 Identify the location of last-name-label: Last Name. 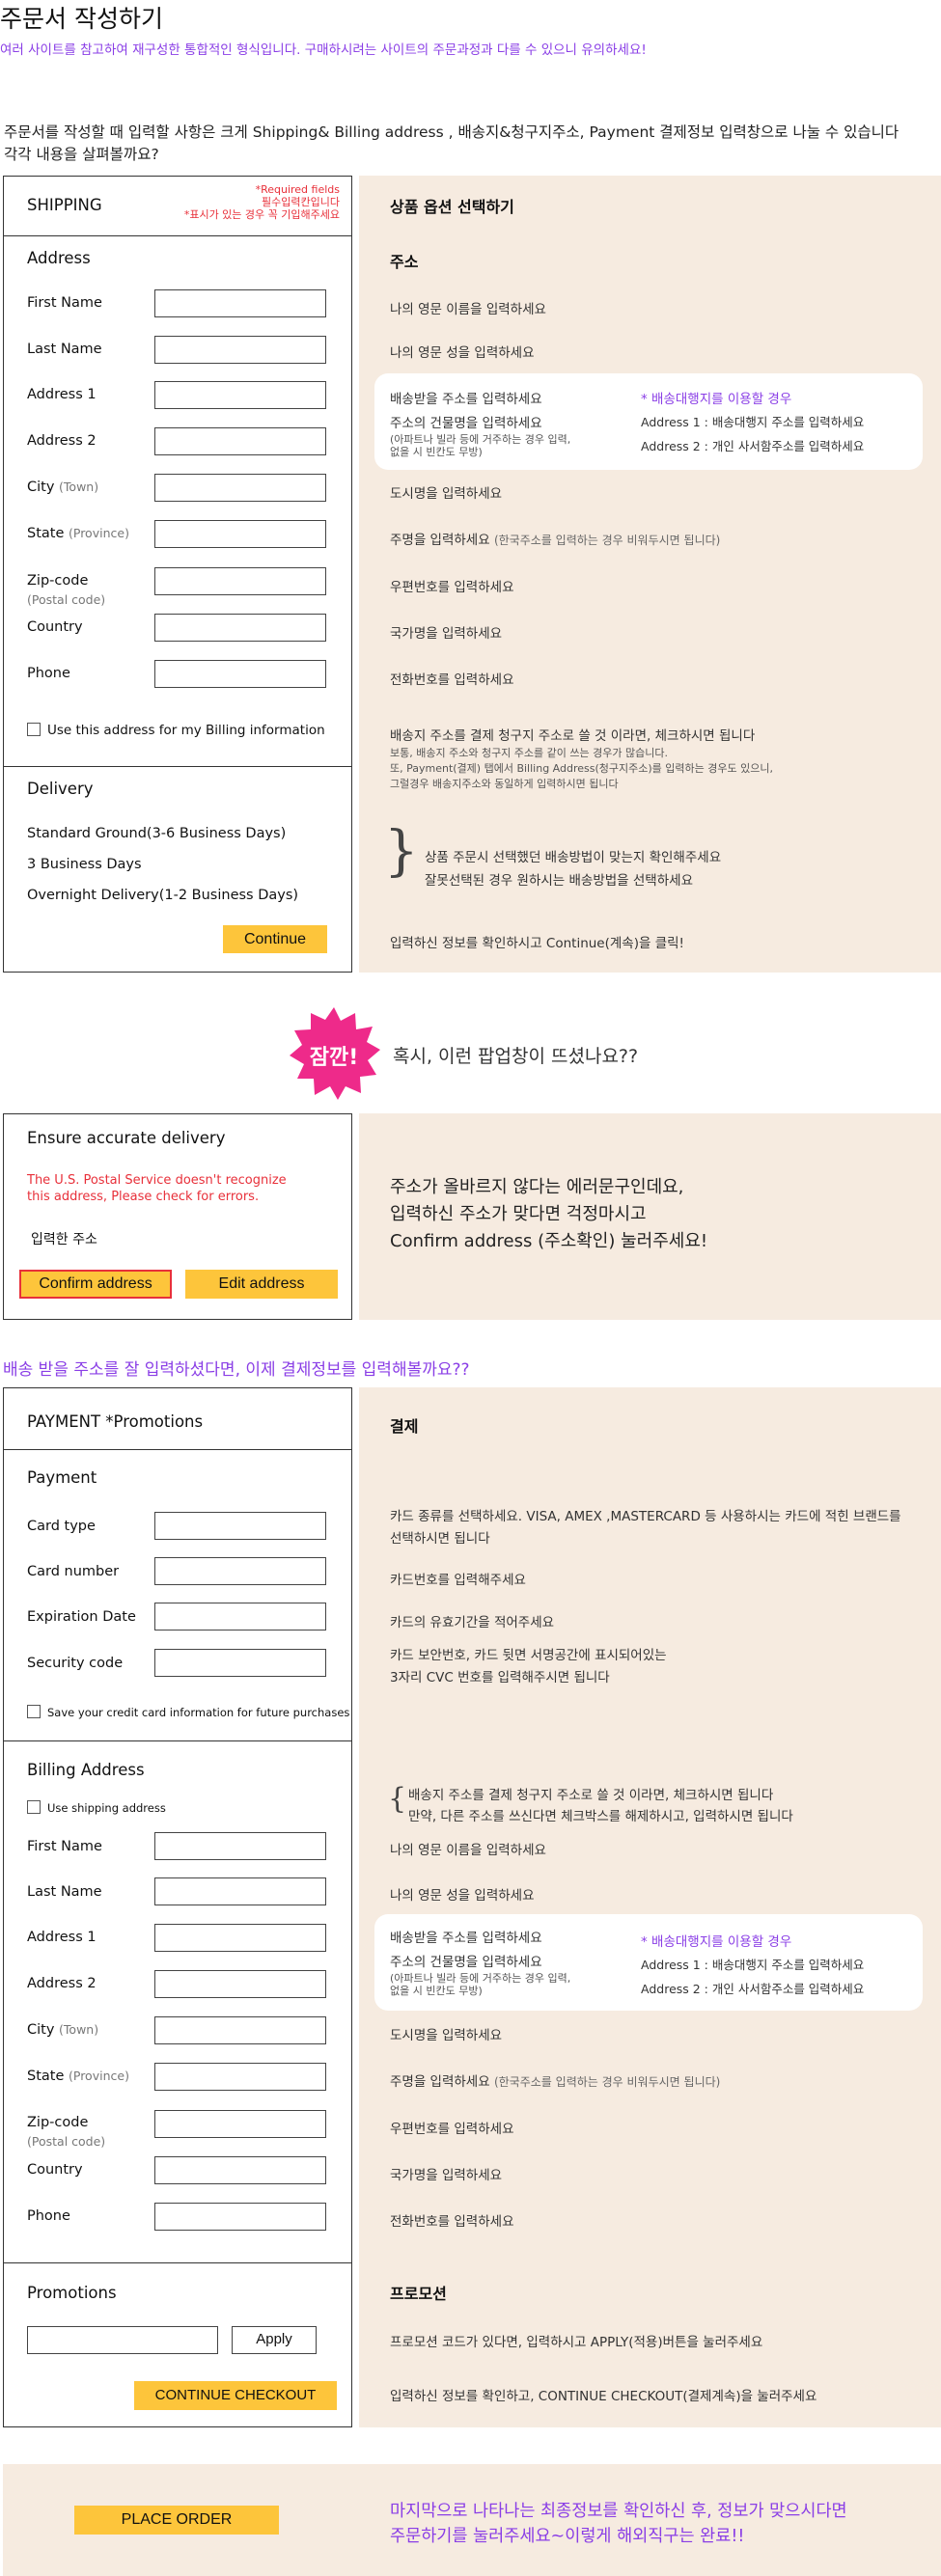
(64, 350).